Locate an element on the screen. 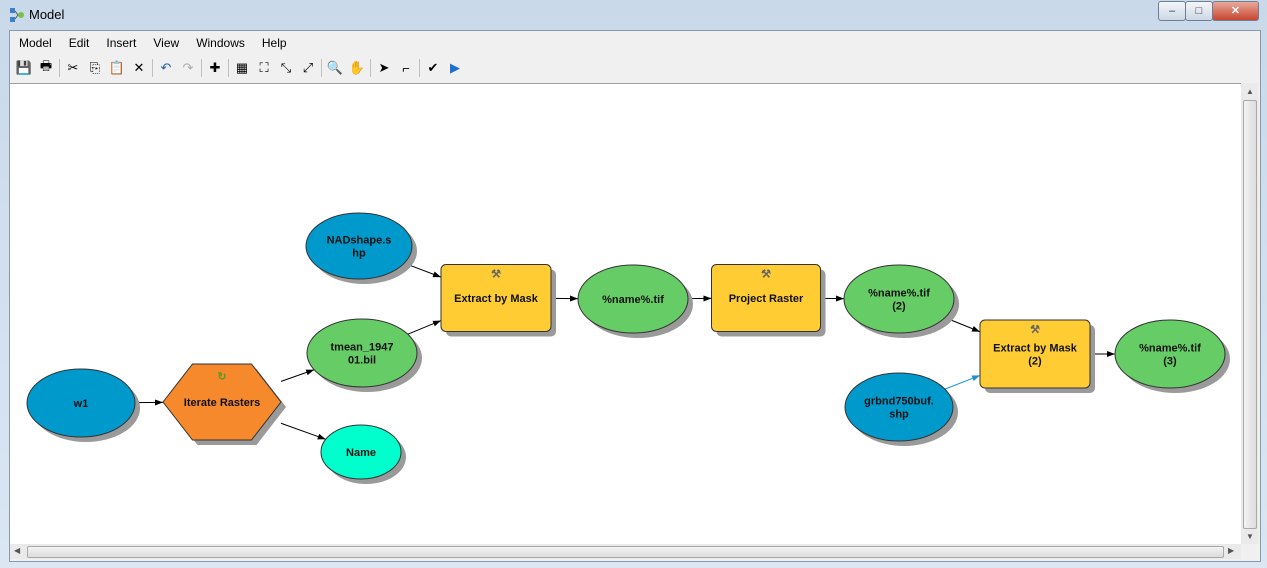  maximize-button: □ is located at coordinates (1199, 11).